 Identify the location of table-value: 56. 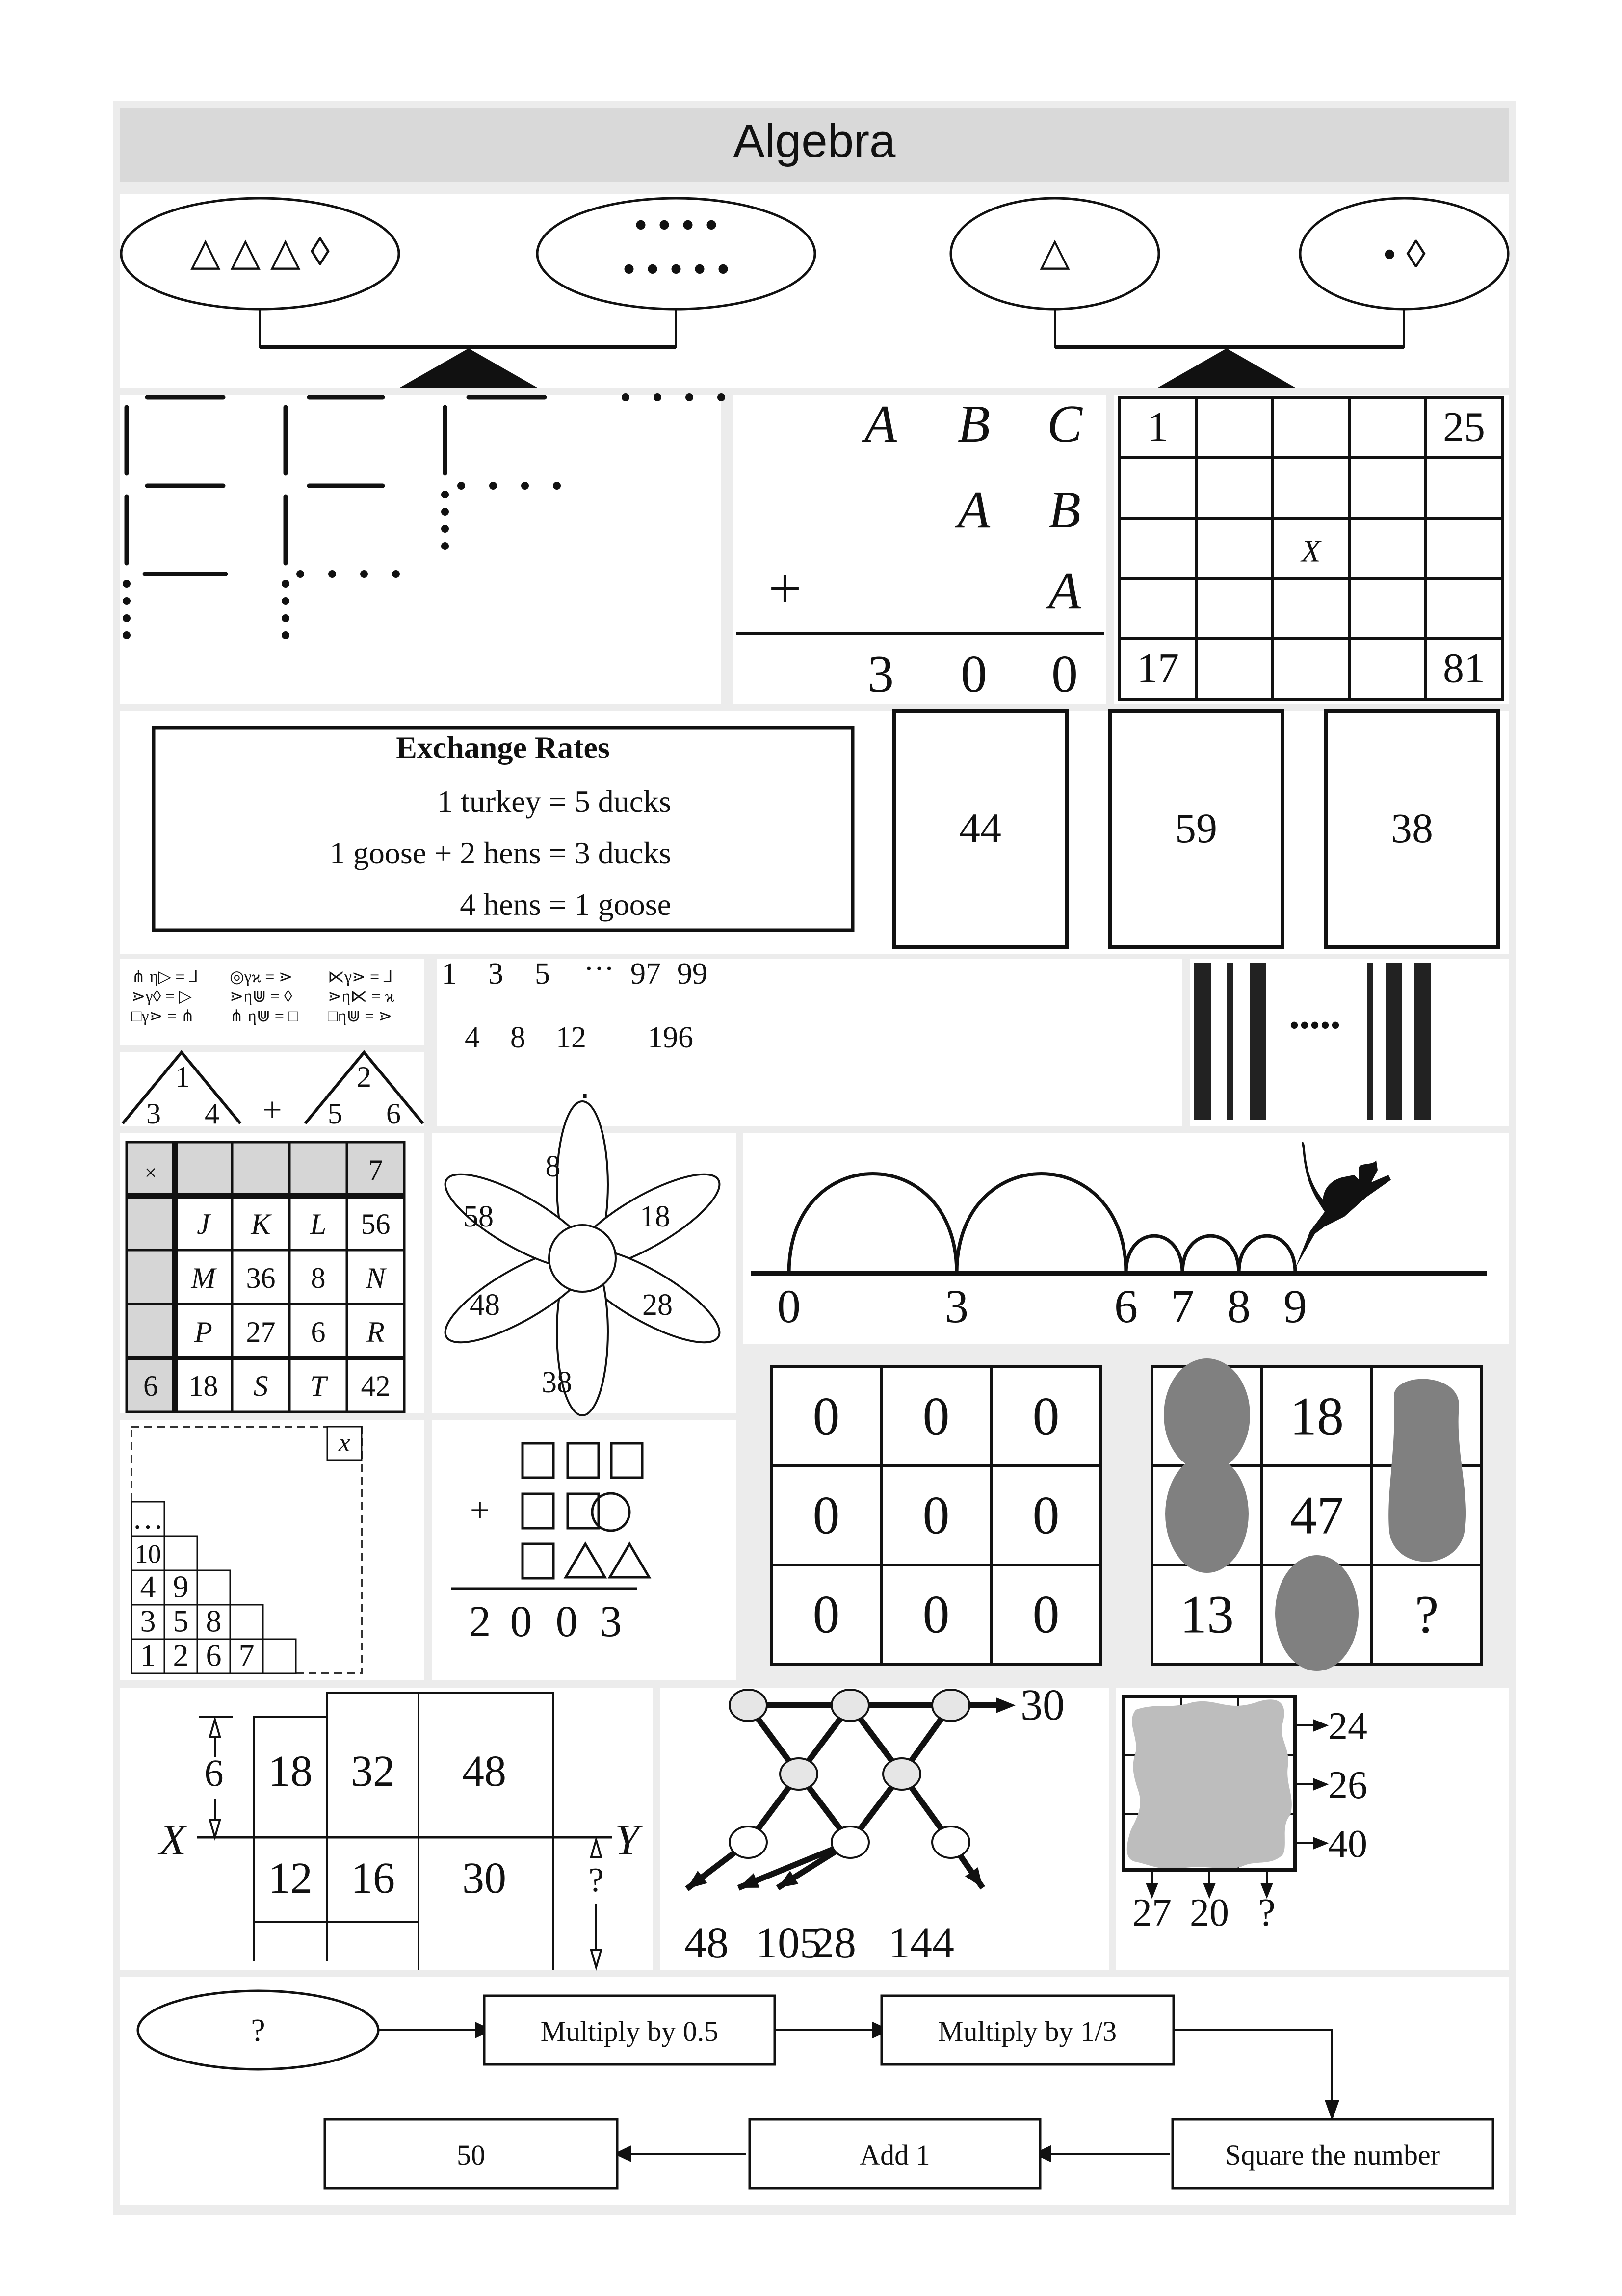
(376, 1224).